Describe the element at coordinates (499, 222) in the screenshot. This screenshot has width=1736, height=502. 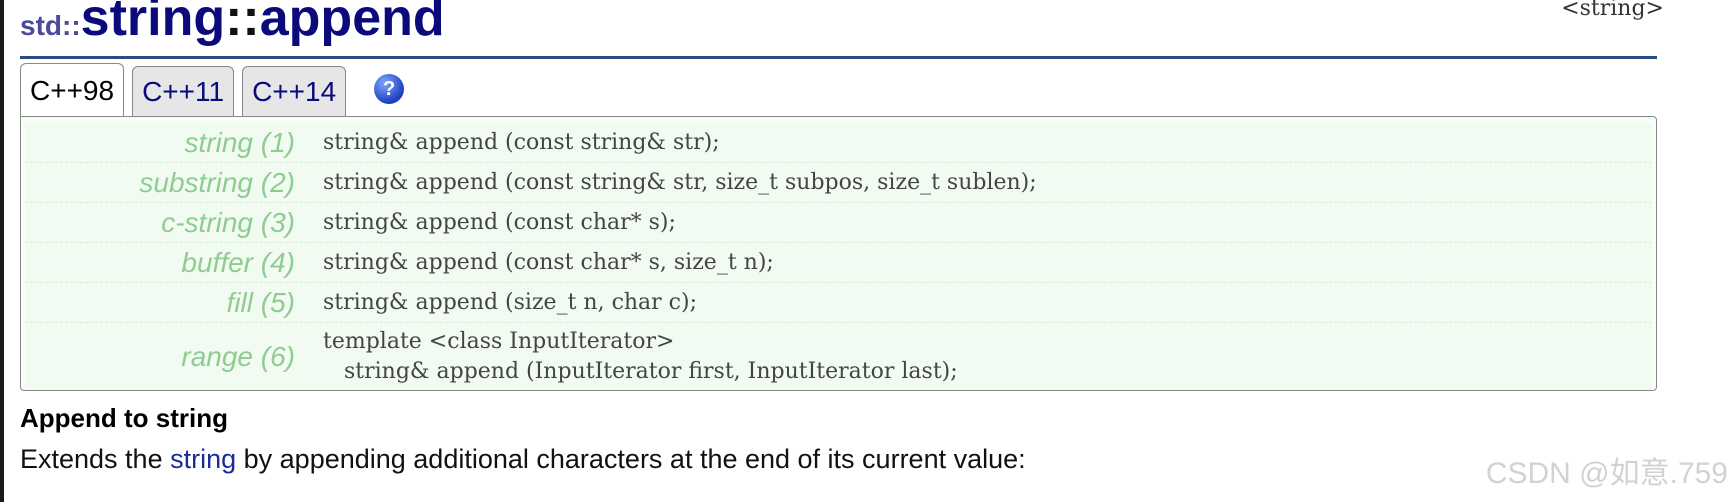
I see `prototype-code: string& append (const char* s);` at that location.